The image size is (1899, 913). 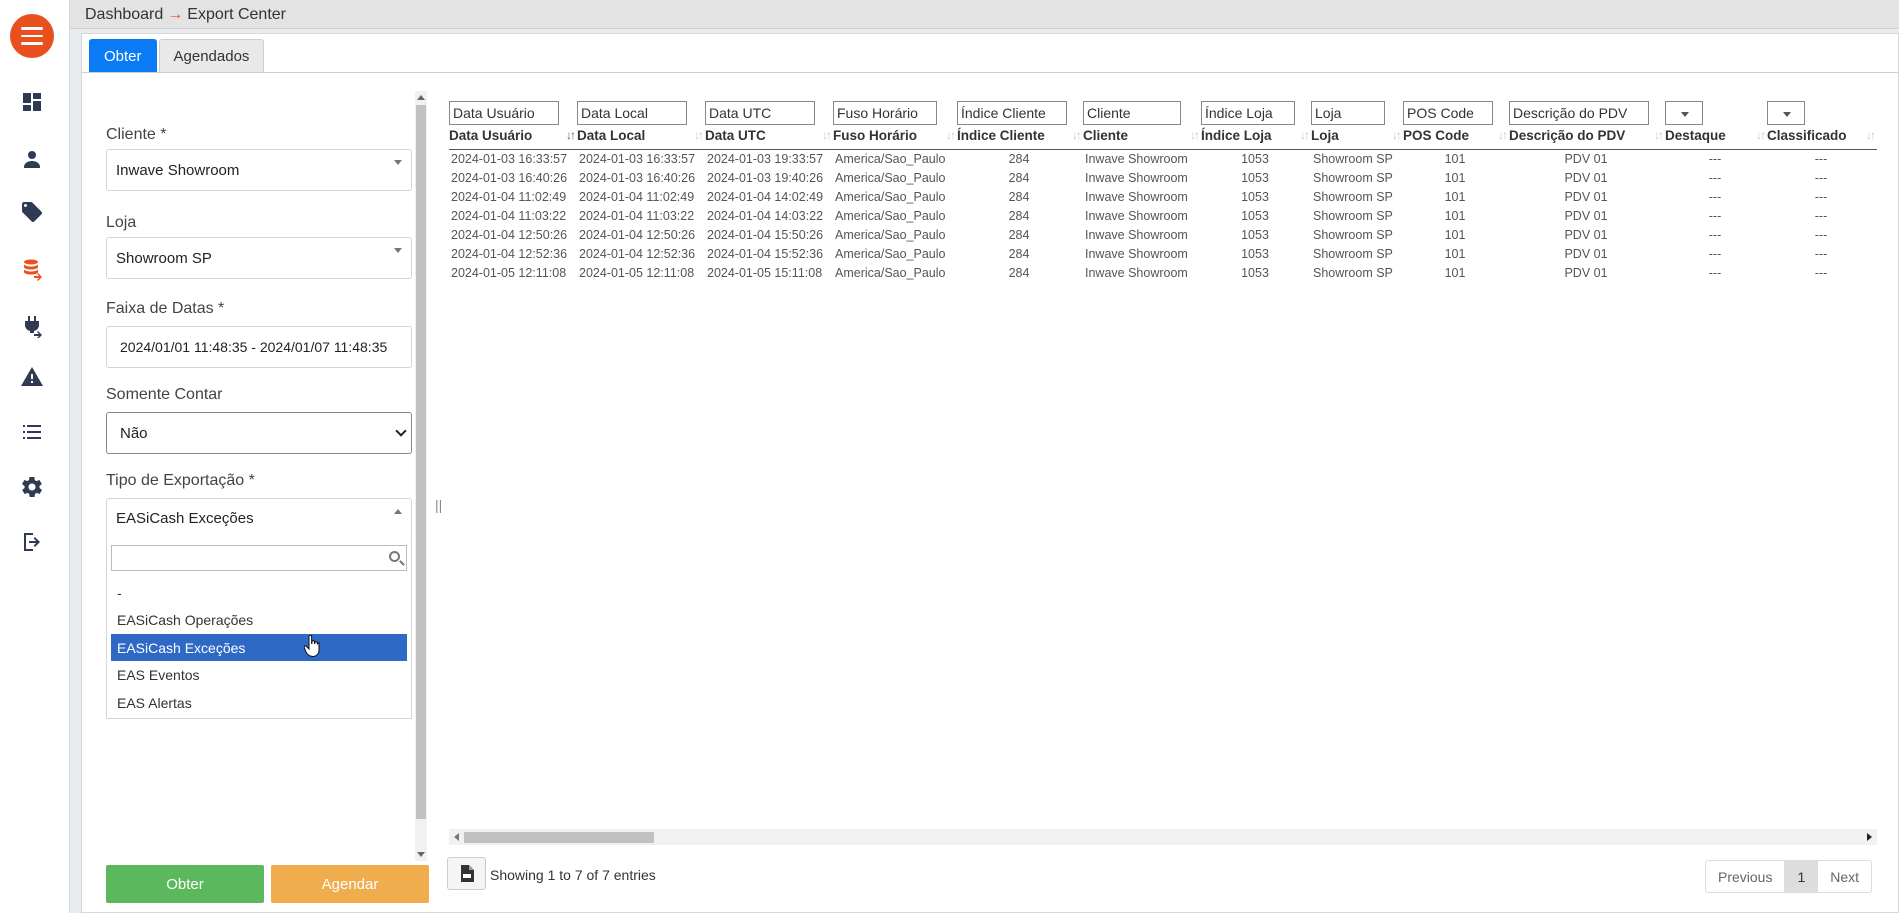 What do you see at coordinates (885, 113) in the screenshot?
I see `filter-fuso-horario: Fuso Horário` at bounding box center [885, 113].